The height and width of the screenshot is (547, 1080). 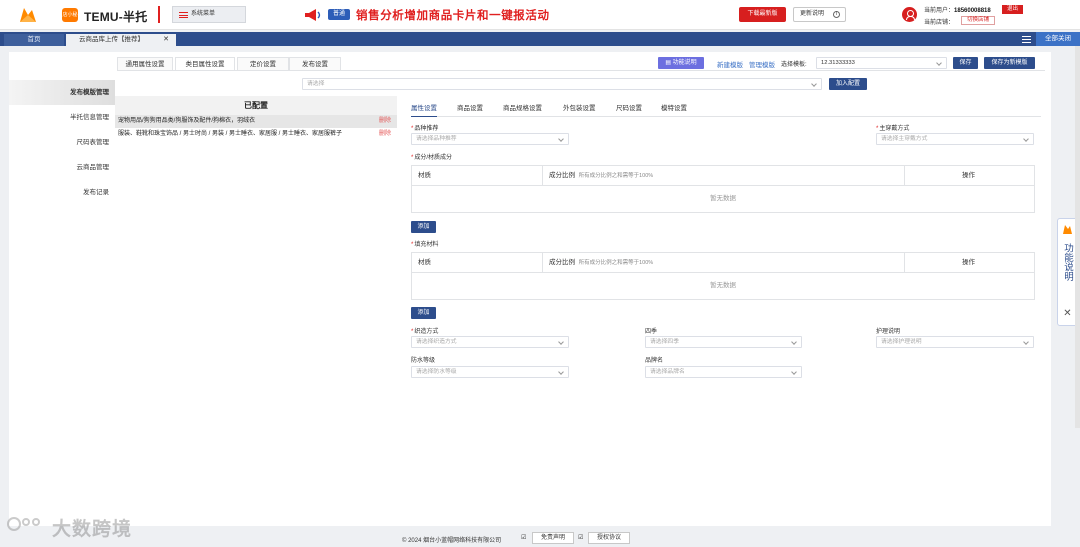 What do you see at coordinates (111, 39) in the screenshot?
I see `tab-cloud-upload-label: 云商品库上传【推荐】` at bounding box center [111, 39].